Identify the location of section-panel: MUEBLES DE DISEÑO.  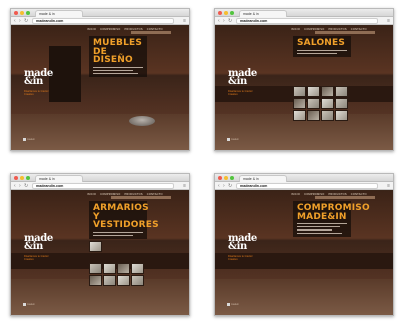
(118, 57).